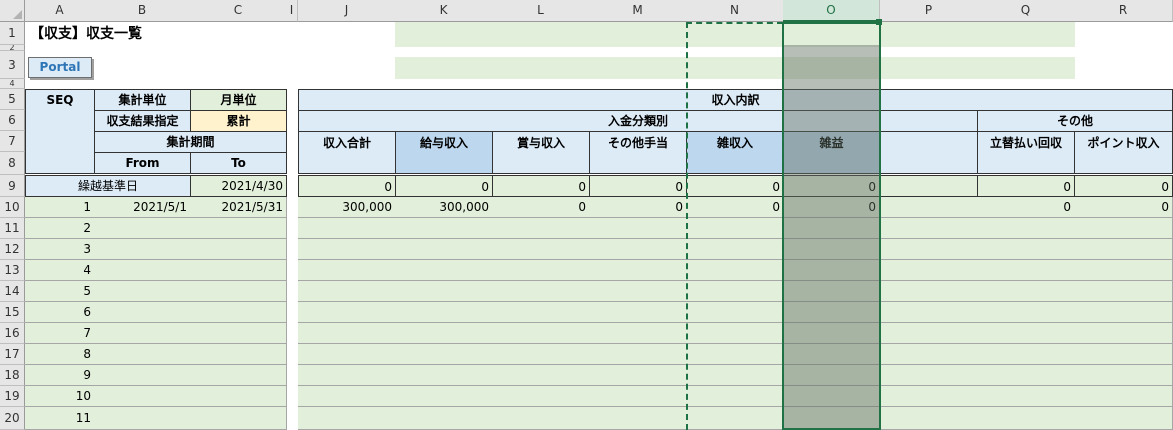 This screenshot has height=430, width=1173. Describe the element at coordinates (735, 270) in the screenshot. I see `income-cell-r13-c4` at that location.